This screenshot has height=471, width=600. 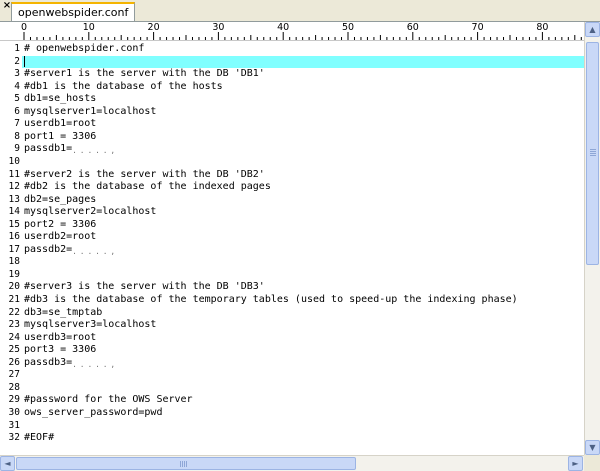 I want to click on code-line: passdb1=. . . . . ,, so click(x=303, y=149).